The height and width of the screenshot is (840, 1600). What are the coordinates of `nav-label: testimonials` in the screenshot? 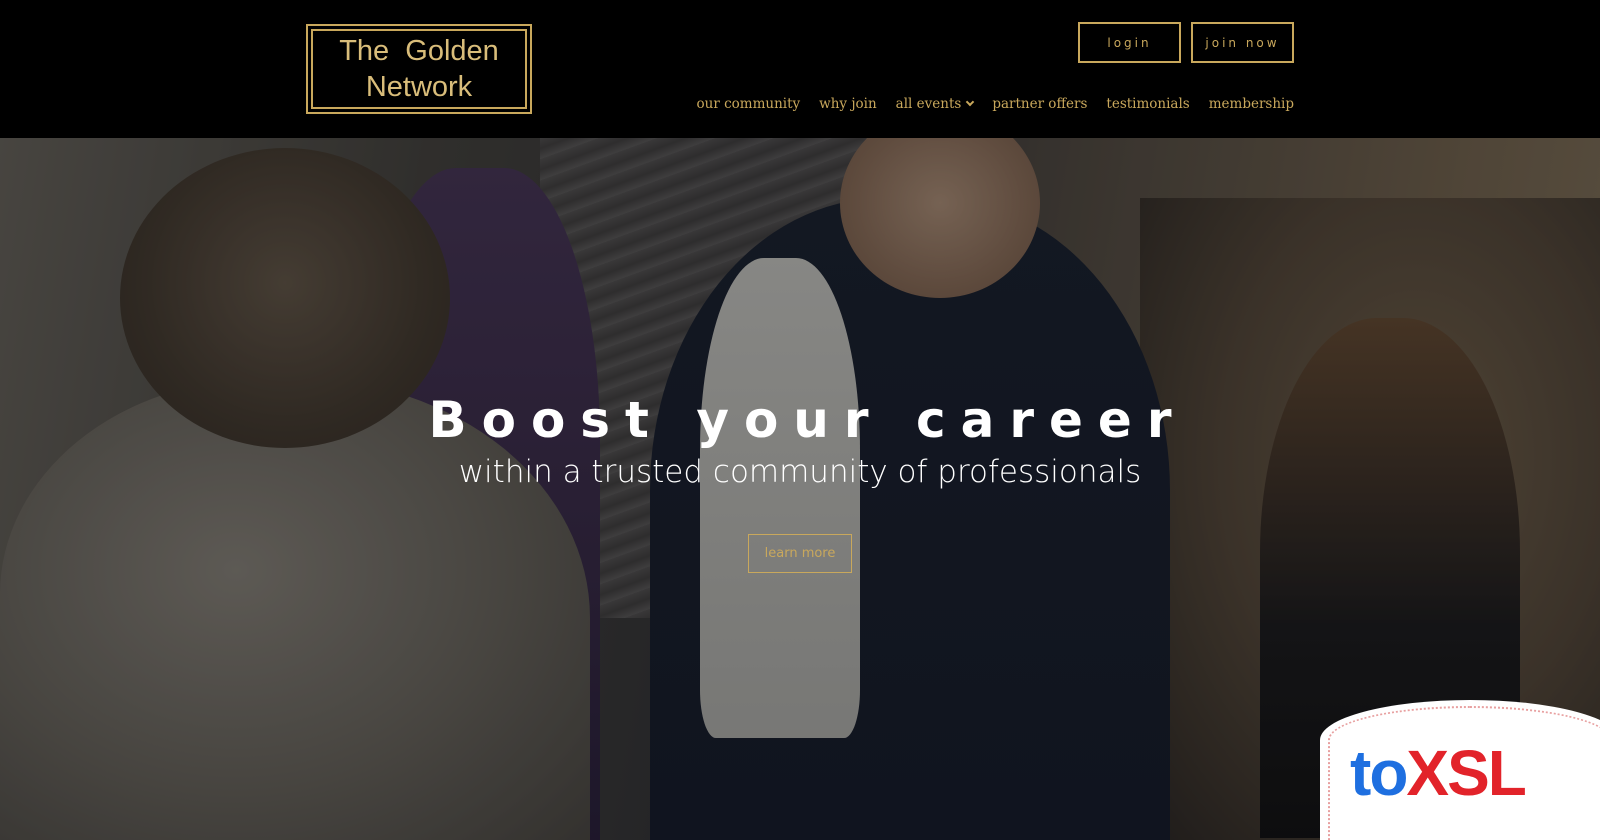 It's located at (1148, 104).